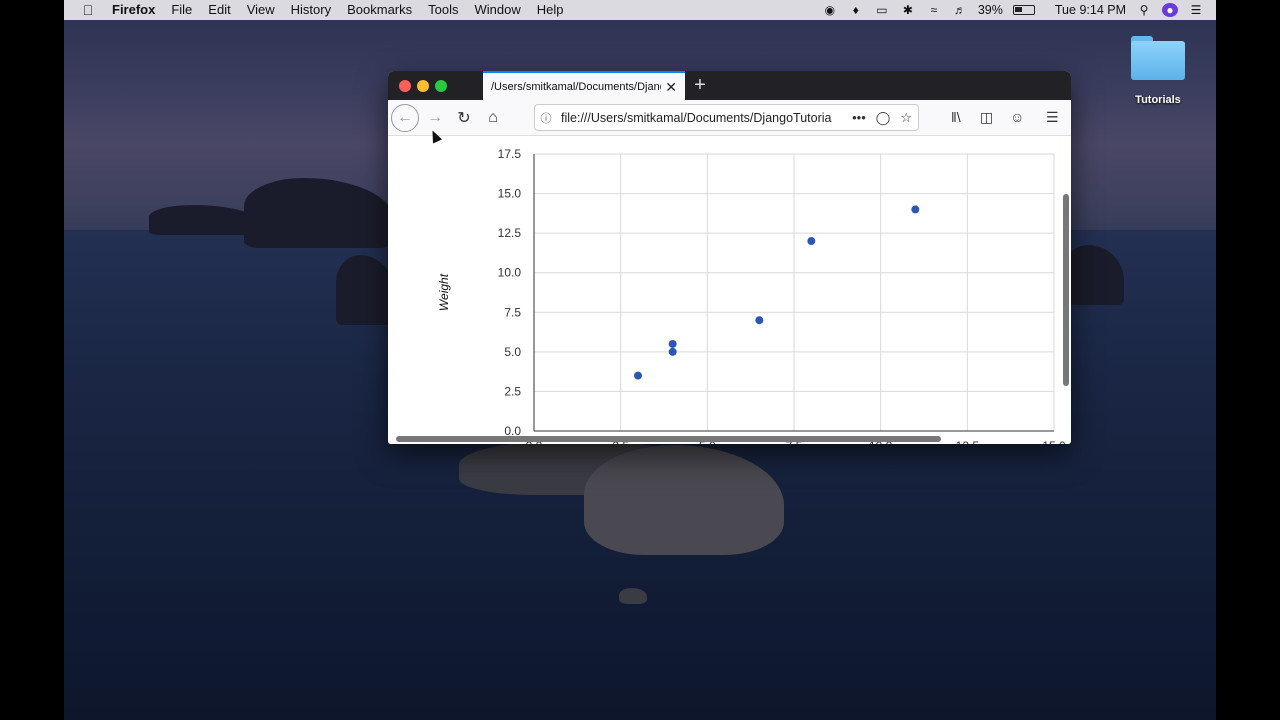  I want to click on hamburger-menu-icon: ☰, so click(1052, 117).